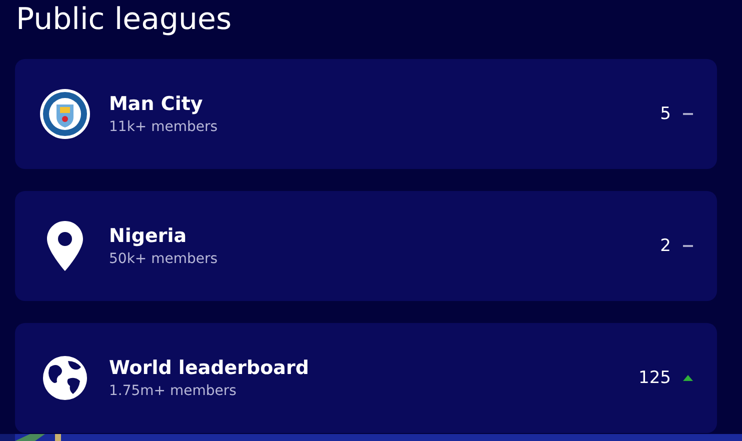 The width and height of the screenshot is (742, 441). Describe the element at coordinates (665, 114) in the screenshot. I see `rank-number: 5` at that location.